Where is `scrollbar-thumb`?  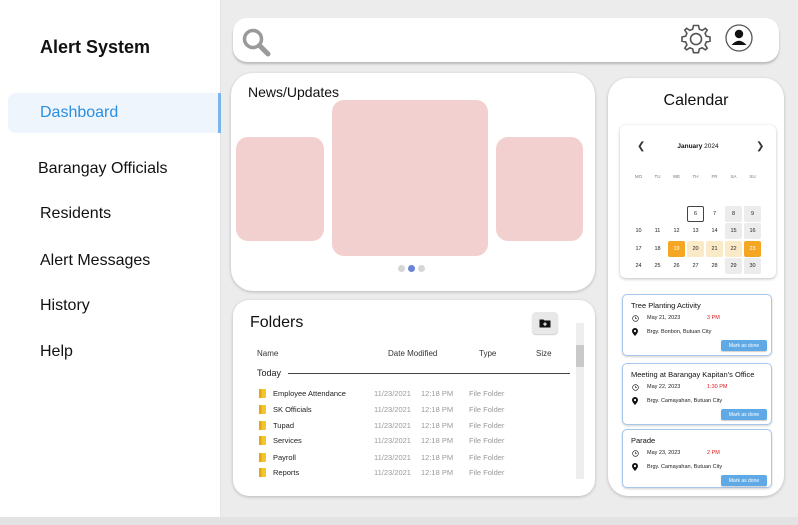 scrollbar-thumb is located at coordinates (580, 356).